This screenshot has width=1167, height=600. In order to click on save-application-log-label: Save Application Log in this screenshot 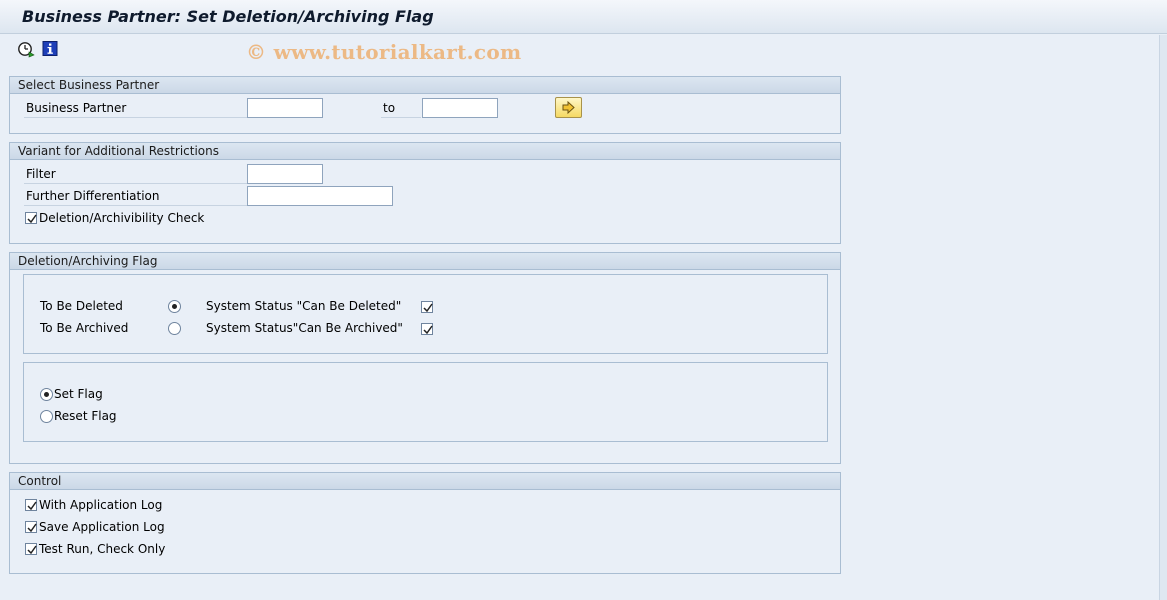, I will do `click(102, 527)`.